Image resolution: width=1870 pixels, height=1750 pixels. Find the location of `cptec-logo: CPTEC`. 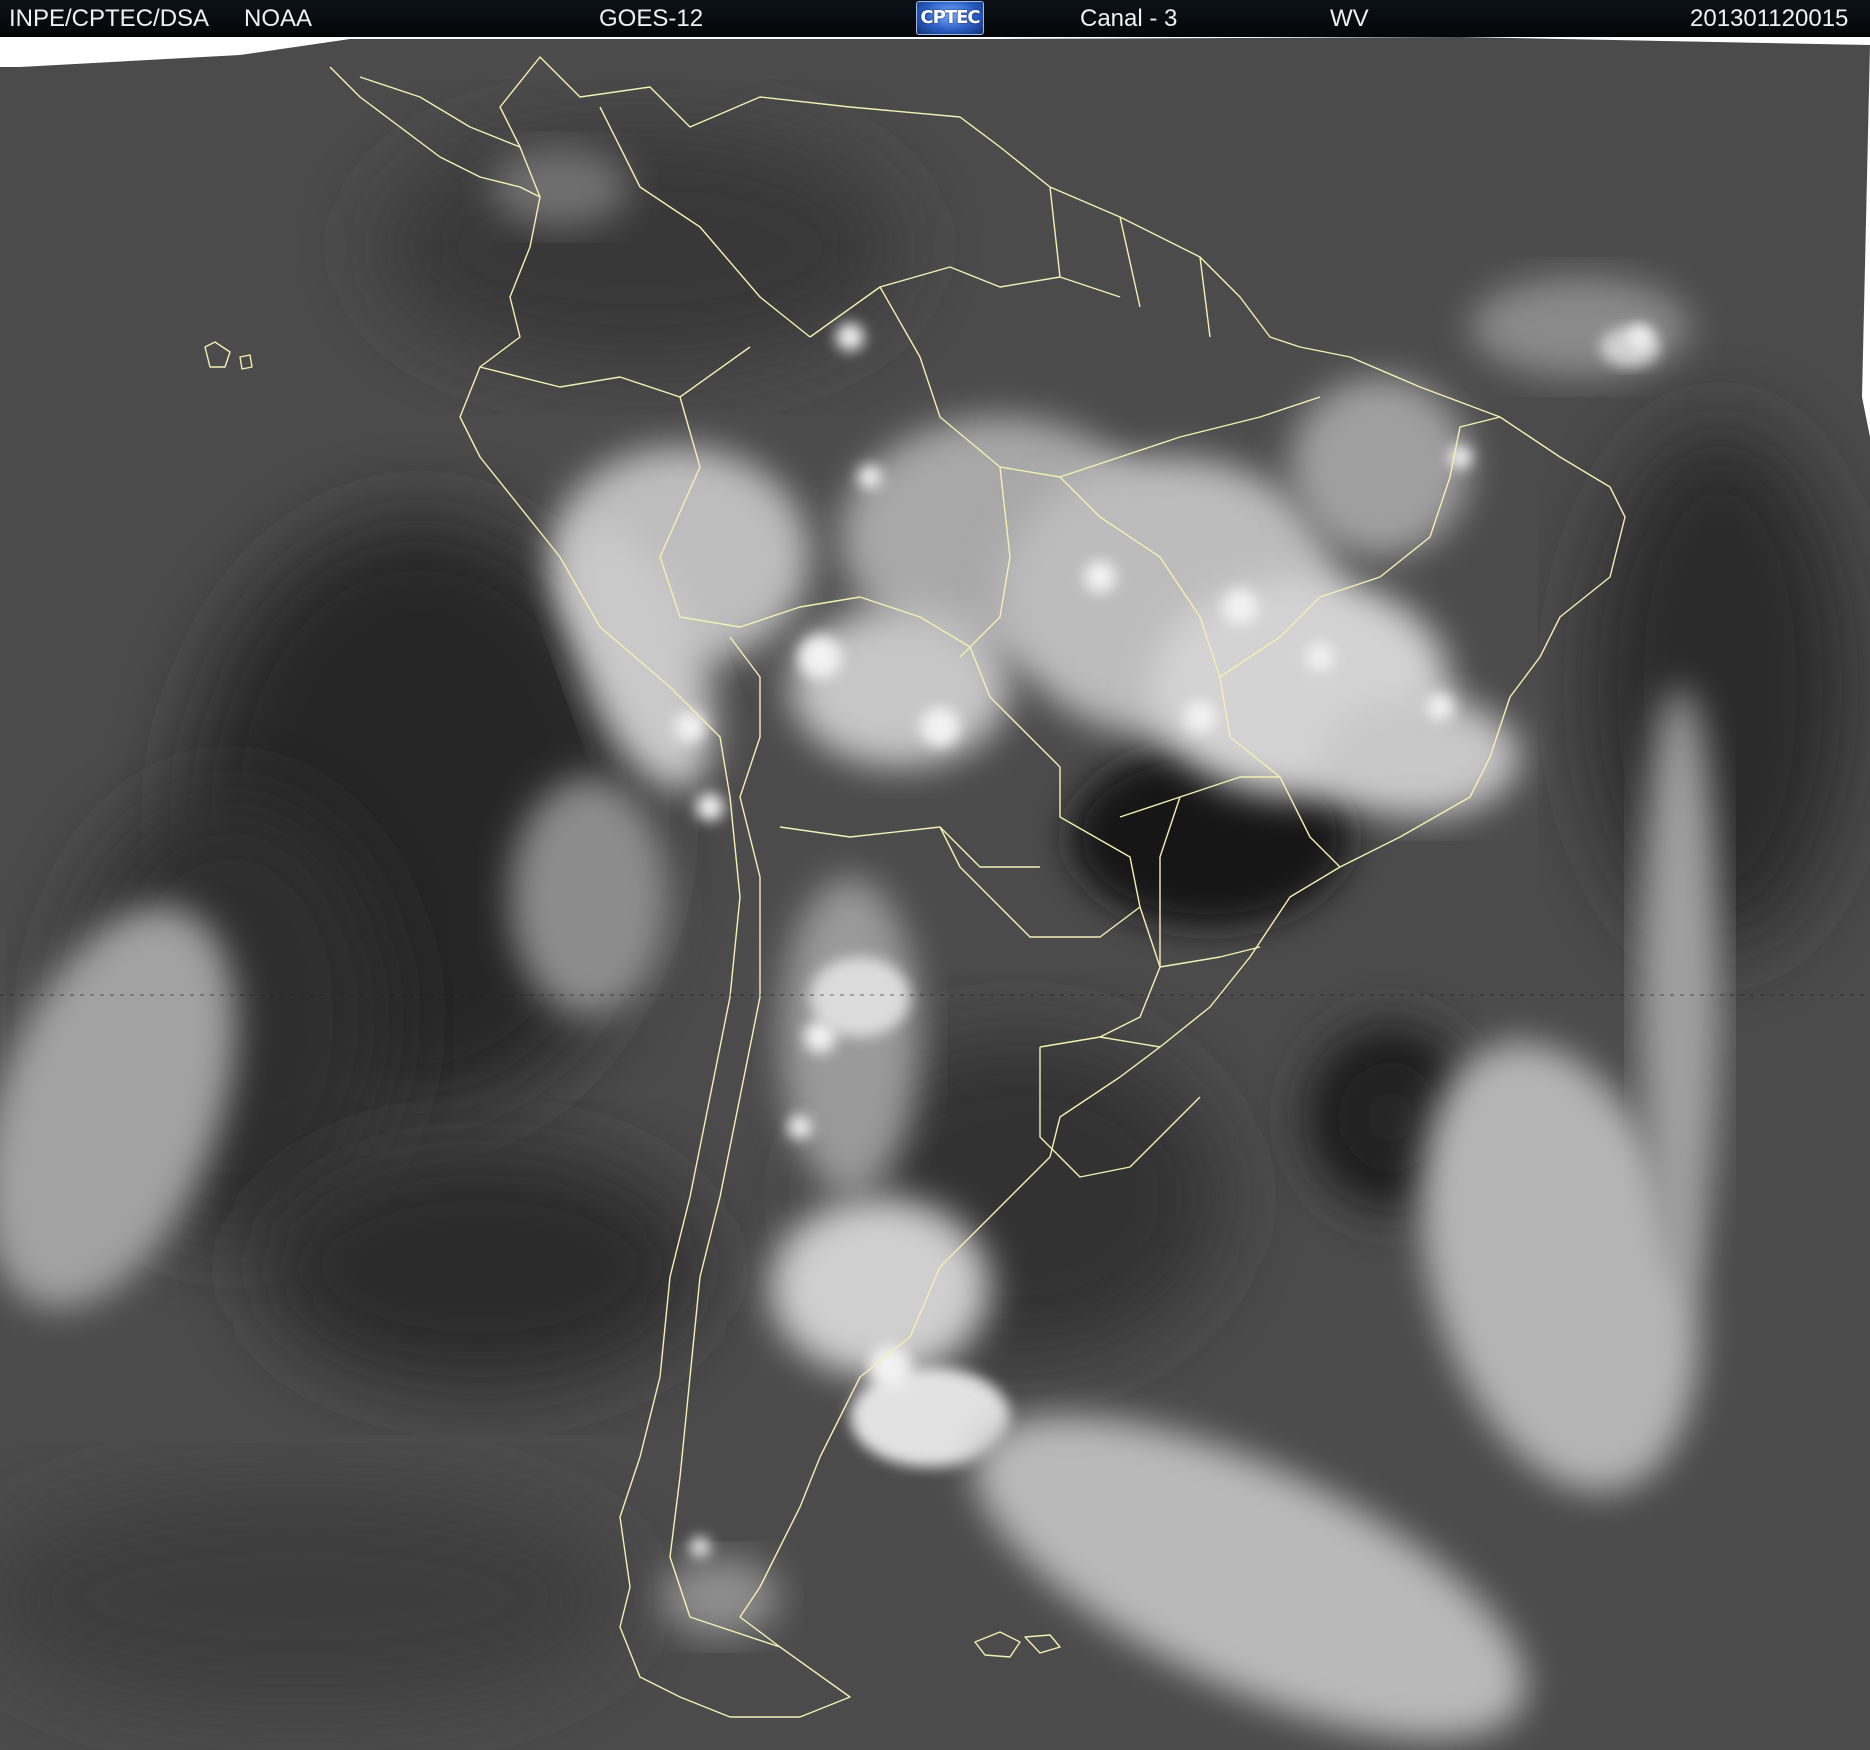

cptec-logo: CPTEC is located at coordinates (950, 18).